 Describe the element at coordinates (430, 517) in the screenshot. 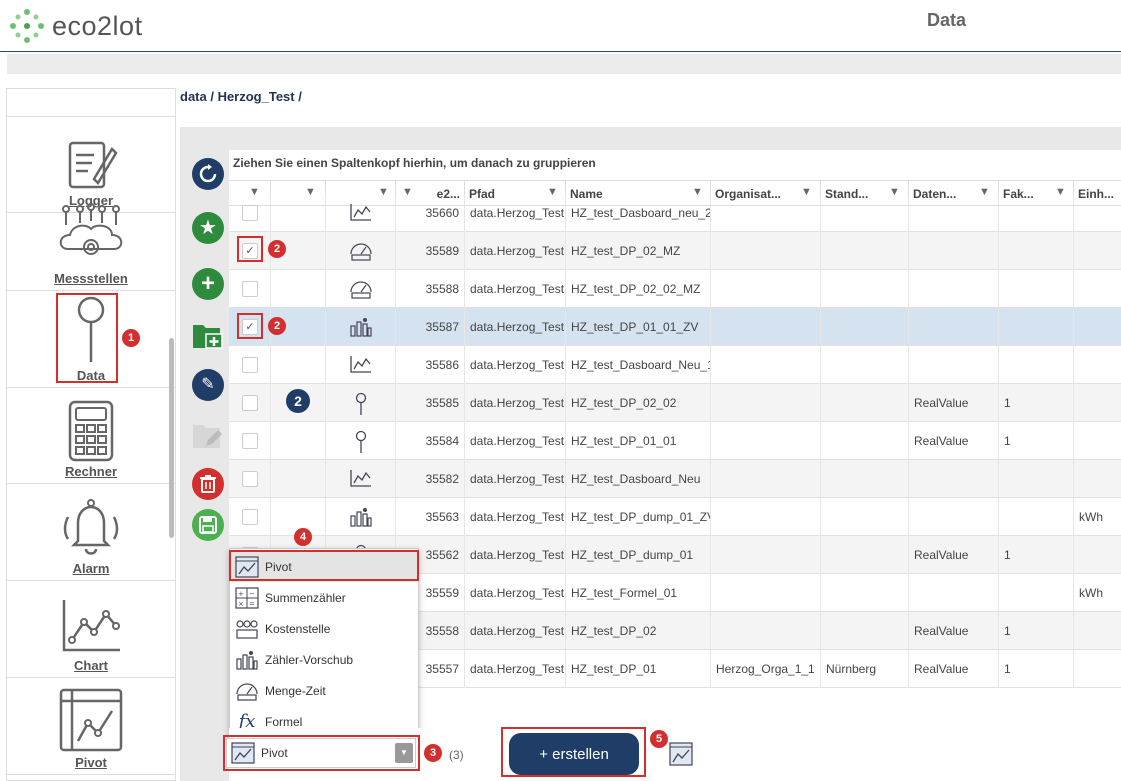

I see `id-cell: 35563` at that location.